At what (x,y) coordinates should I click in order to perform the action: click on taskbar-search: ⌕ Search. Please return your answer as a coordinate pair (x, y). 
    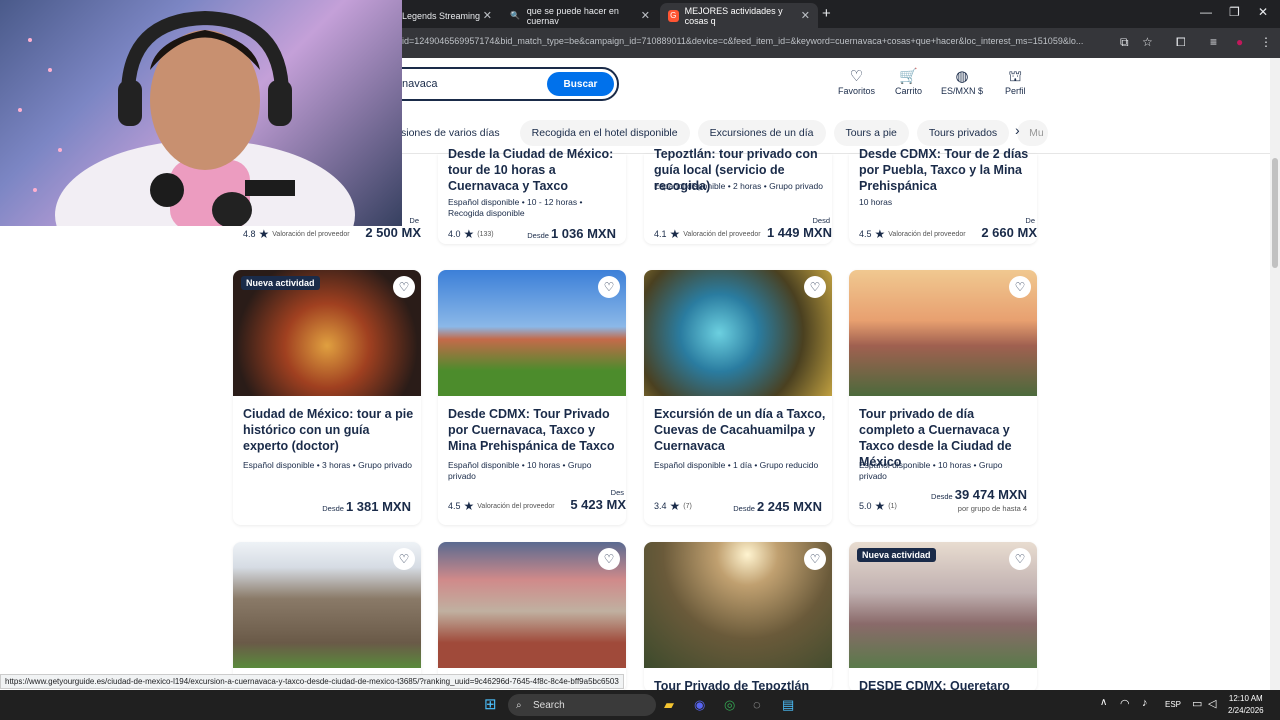
    Looking at the image, I should click on (582, 705).